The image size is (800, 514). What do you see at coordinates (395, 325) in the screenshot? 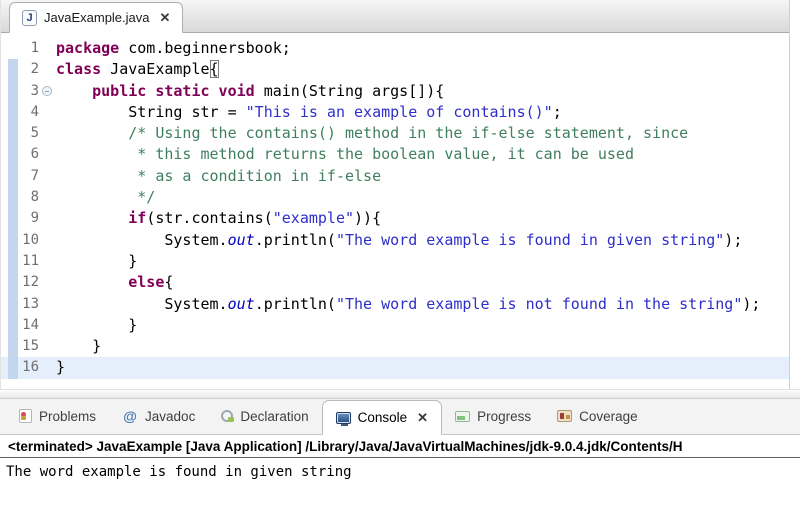
I see `code-line-14: 14 }` at bounding box center [395, 325].